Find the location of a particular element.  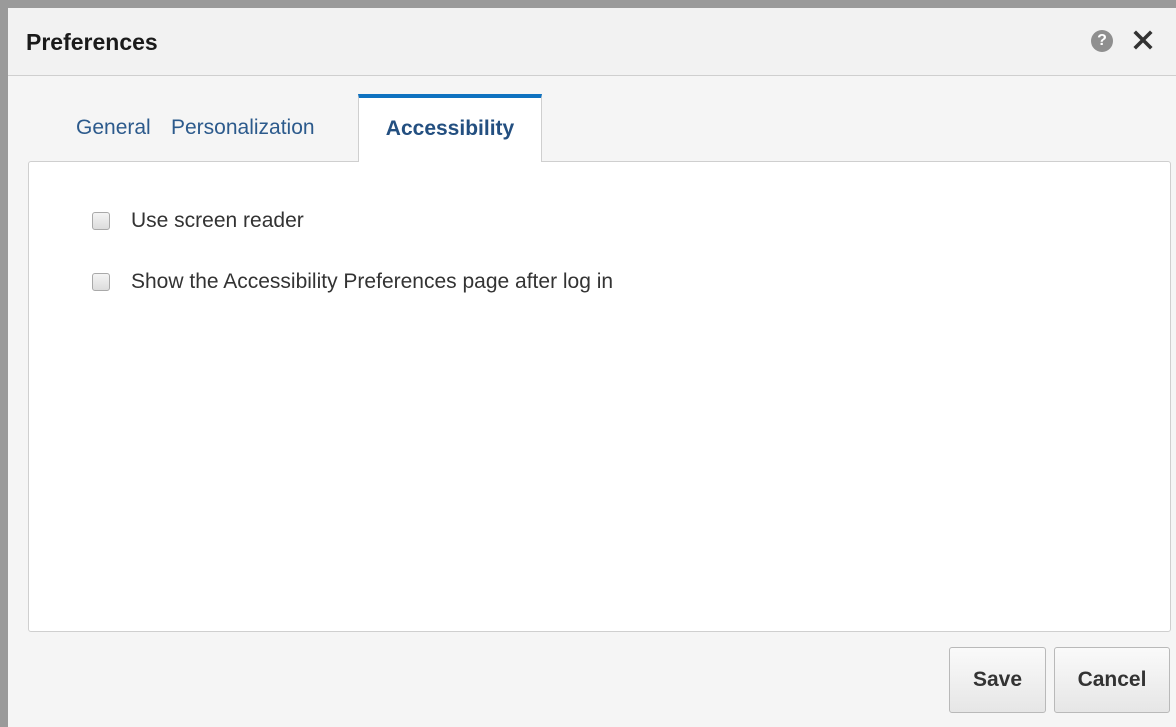

show-accessibility-page-checkbox is located at coordinates (101, 282).